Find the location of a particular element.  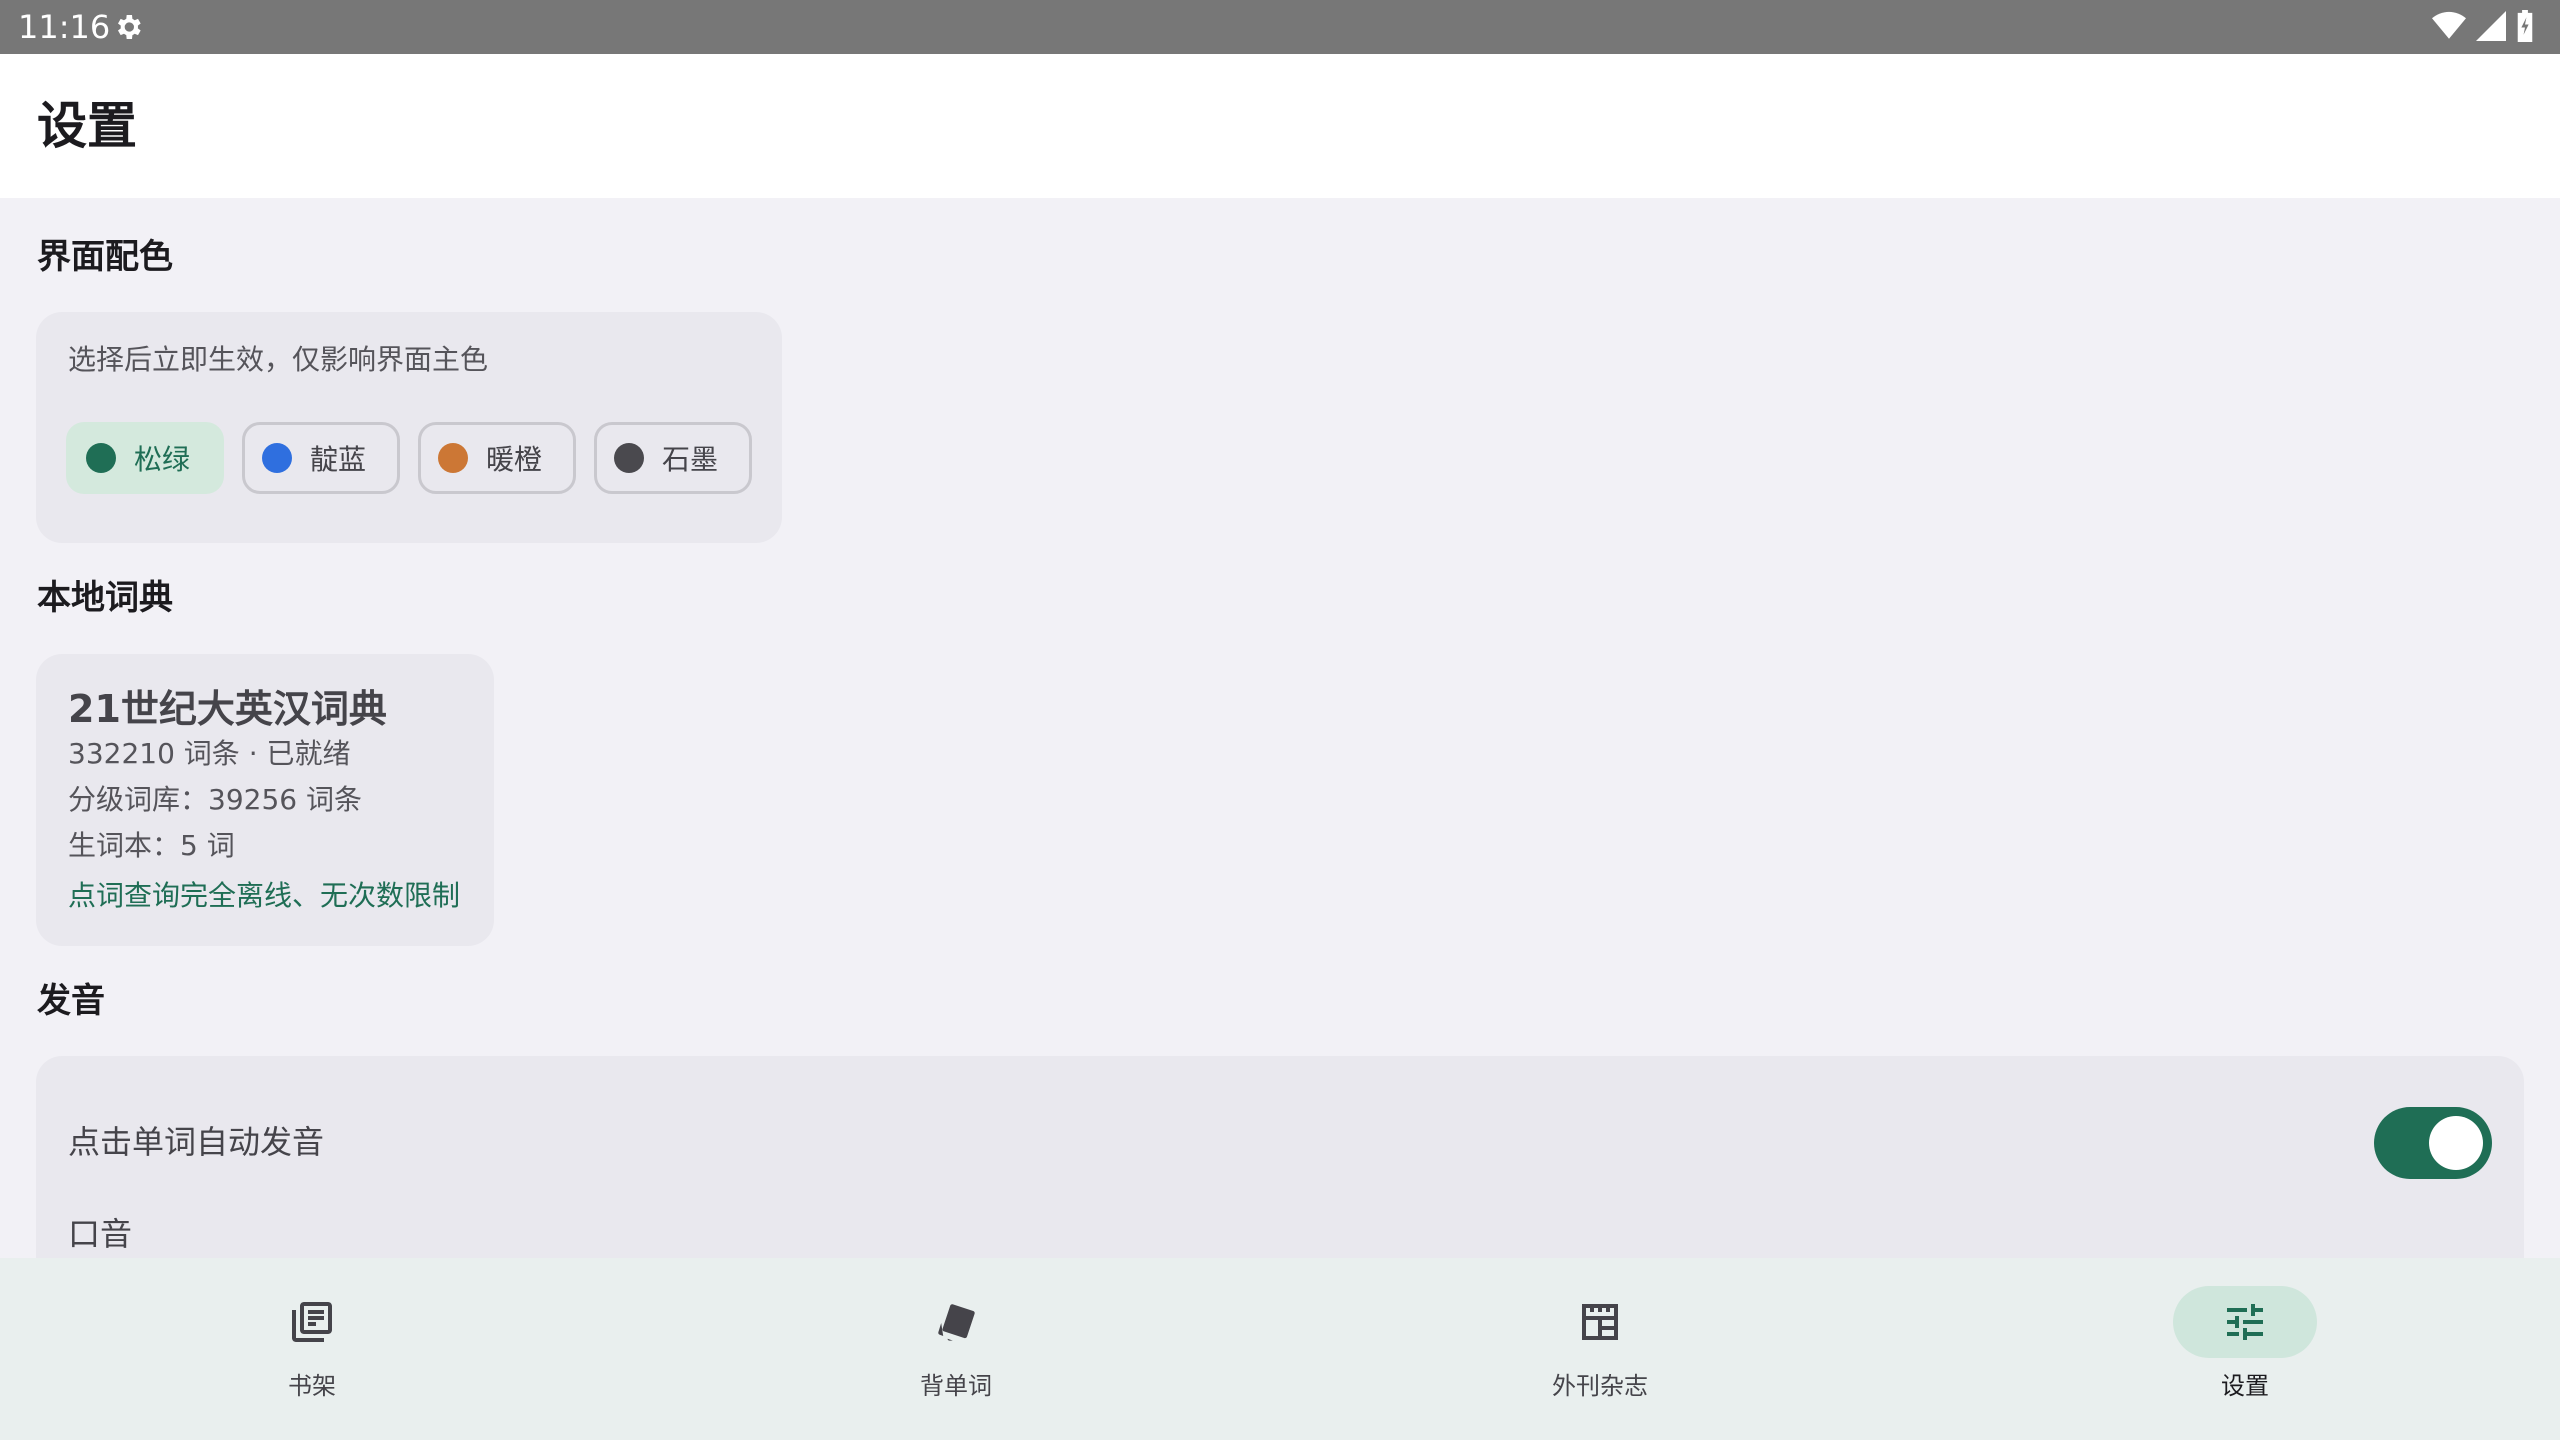

nav-label: 外刊杂志 is located at coordinates (1600, 1386).